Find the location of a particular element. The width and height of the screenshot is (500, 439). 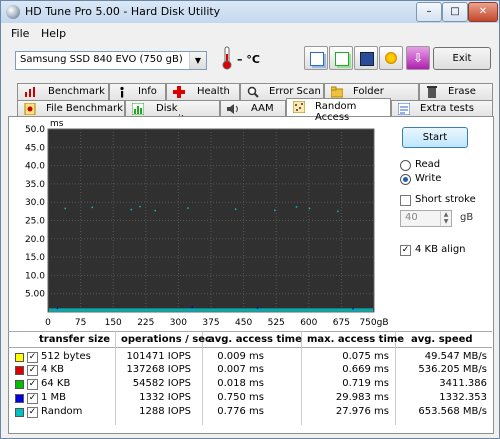

short-stroke-value: 40 is located at coordinates (411, 217).